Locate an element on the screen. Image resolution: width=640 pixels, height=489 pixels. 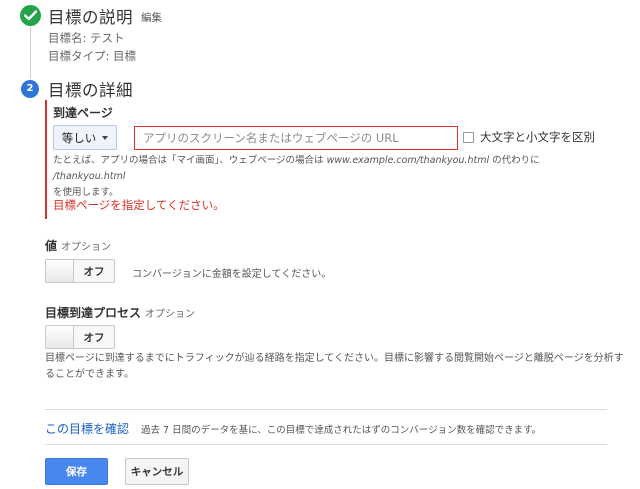
funnel-optional-tag: オプション is located at coordinates (170, 314).